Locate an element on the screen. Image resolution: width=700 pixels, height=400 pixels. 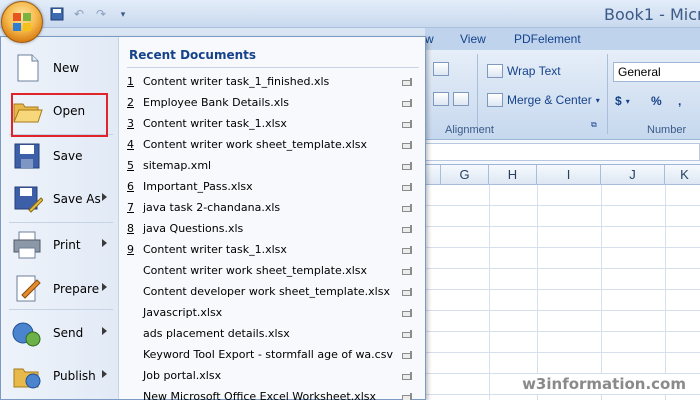
recent-document-number: 2 is located at coordinates (130, 102).